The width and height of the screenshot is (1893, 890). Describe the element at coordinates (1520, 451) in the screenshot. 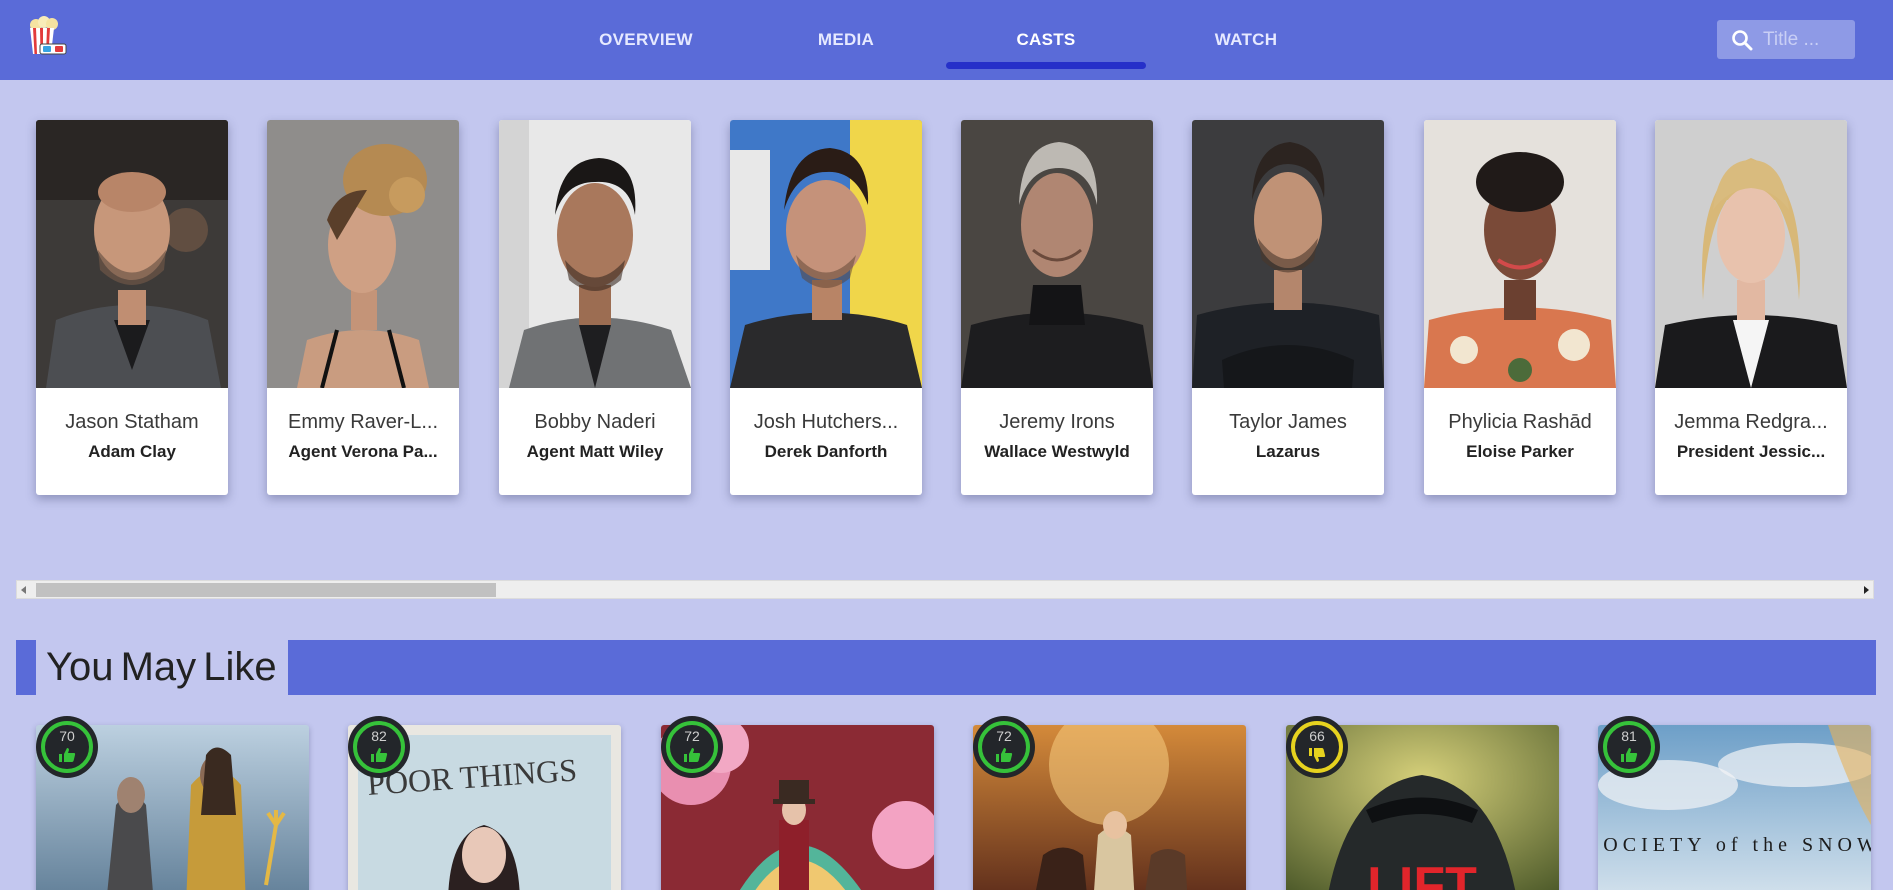

I see `cast-character-name: Eloise Parker` at that location.